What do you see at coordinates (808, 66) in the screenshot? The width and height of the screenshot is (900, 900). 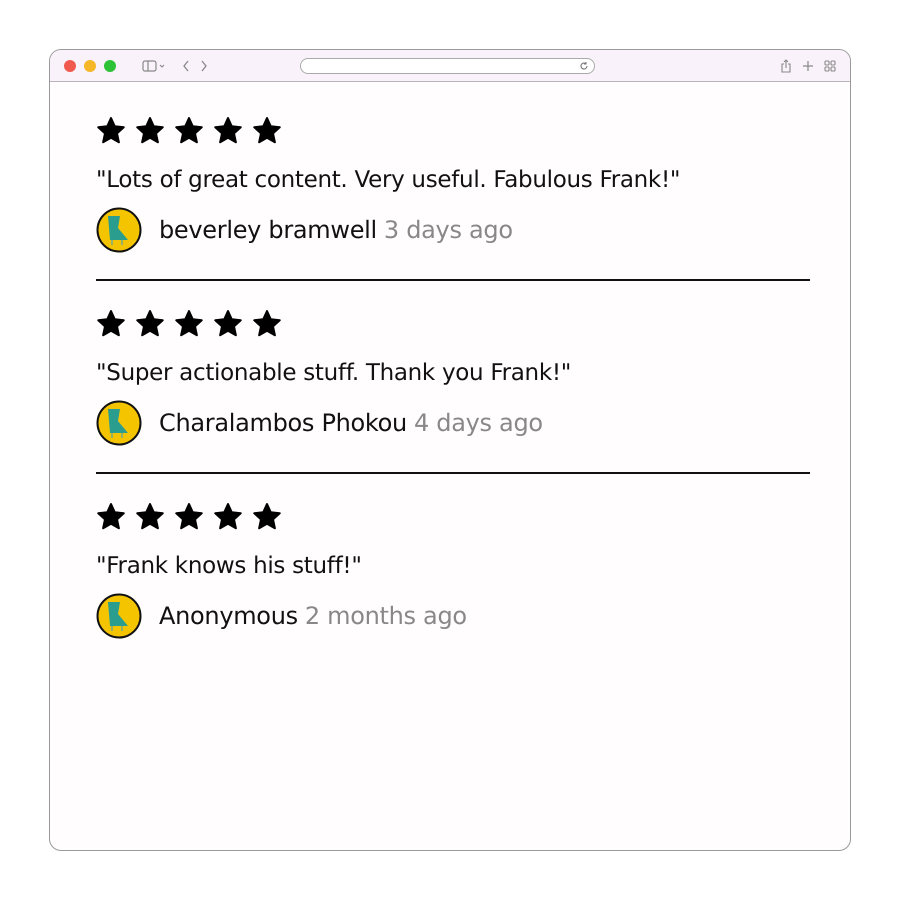 I see `plus-icon` at bounding box center [808, 66].